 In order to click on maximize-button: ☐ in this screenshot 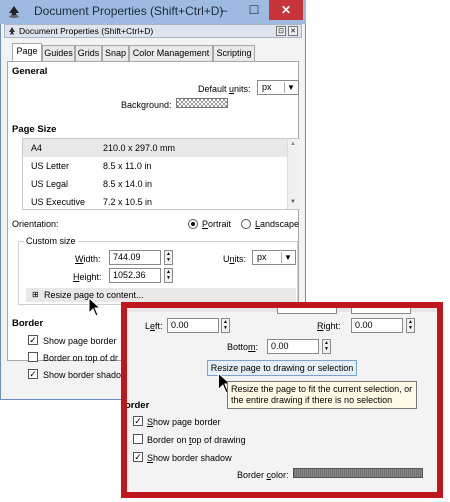, I will do `click(254, 10)`.